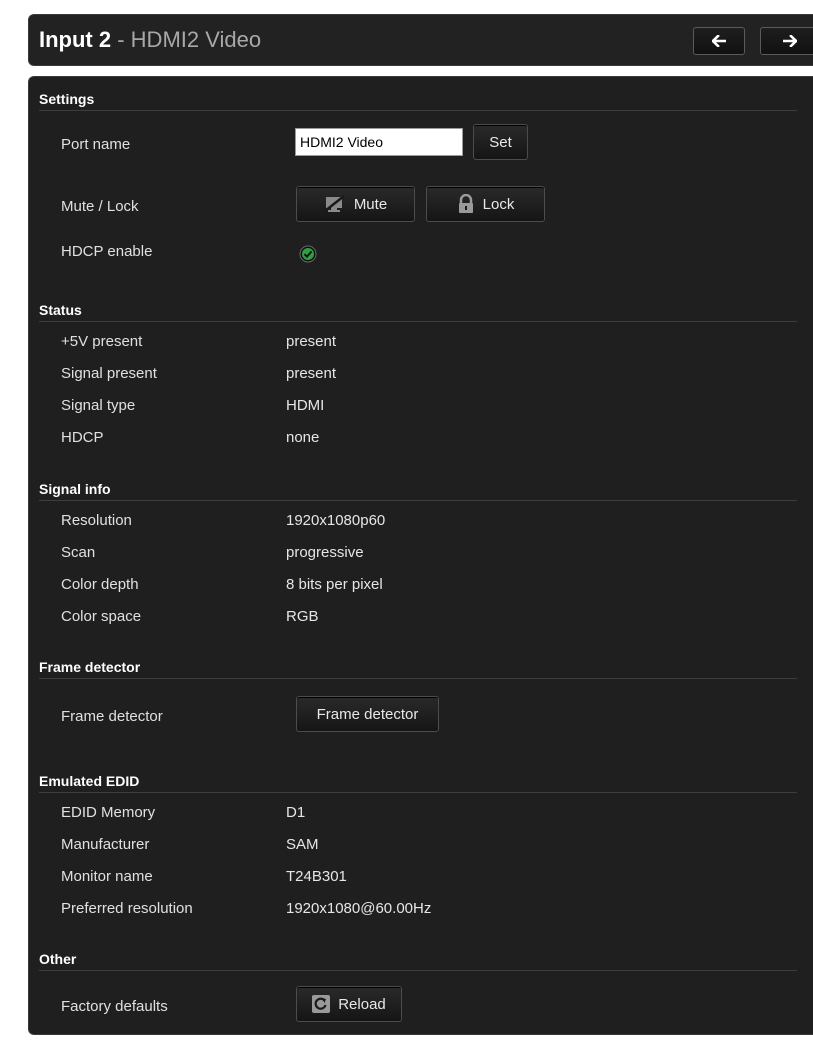 The image size is (813, 1043). I want to click on hdcp-enable-checkbox, so click(308, 254).